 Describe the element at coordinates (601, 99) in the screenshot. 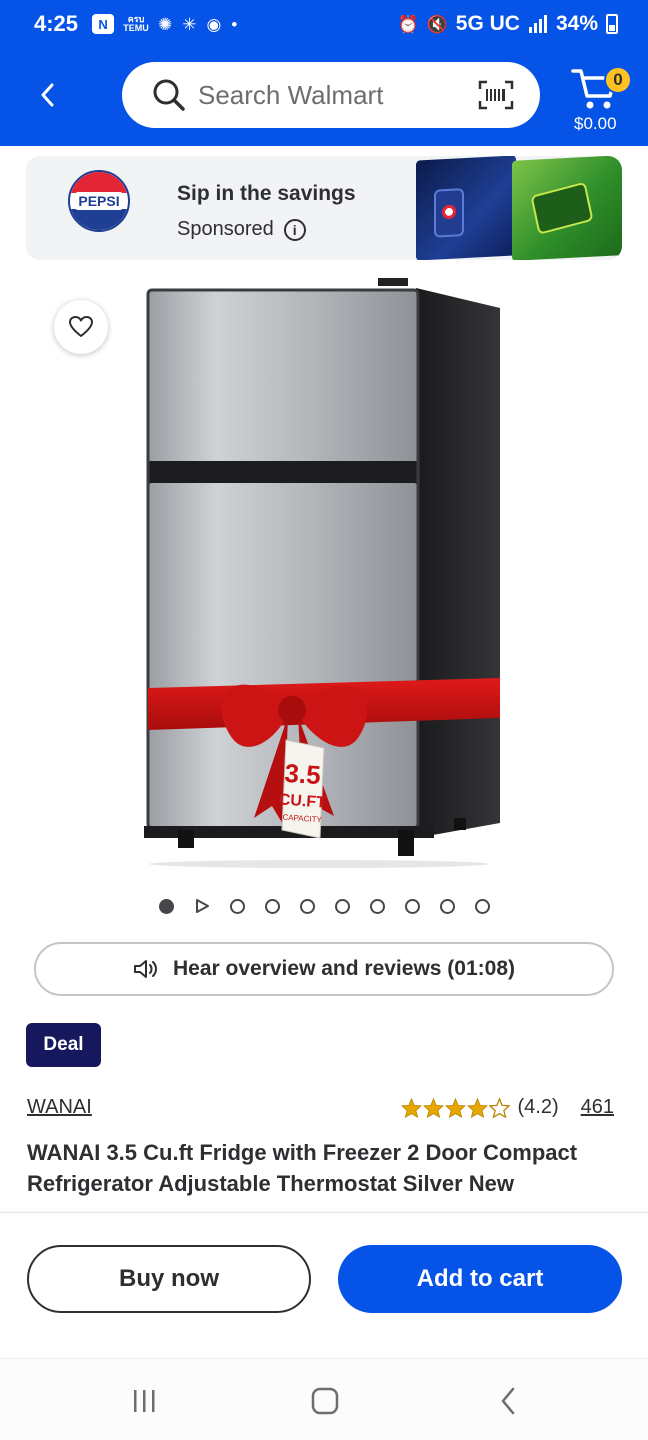

I see `cart-button: 0 $0.00` at that location.